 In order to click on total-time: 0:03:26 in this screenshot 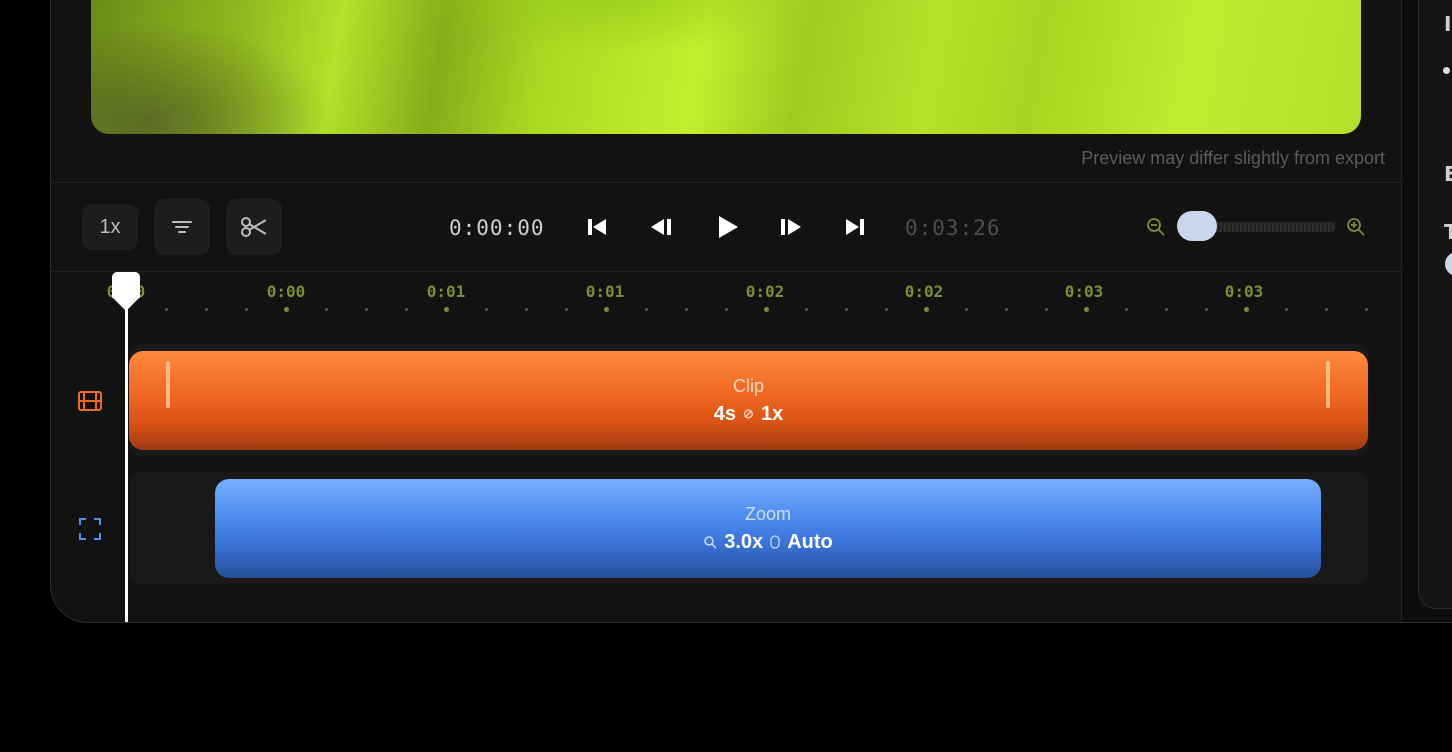, I will do `click(953, 228)`.